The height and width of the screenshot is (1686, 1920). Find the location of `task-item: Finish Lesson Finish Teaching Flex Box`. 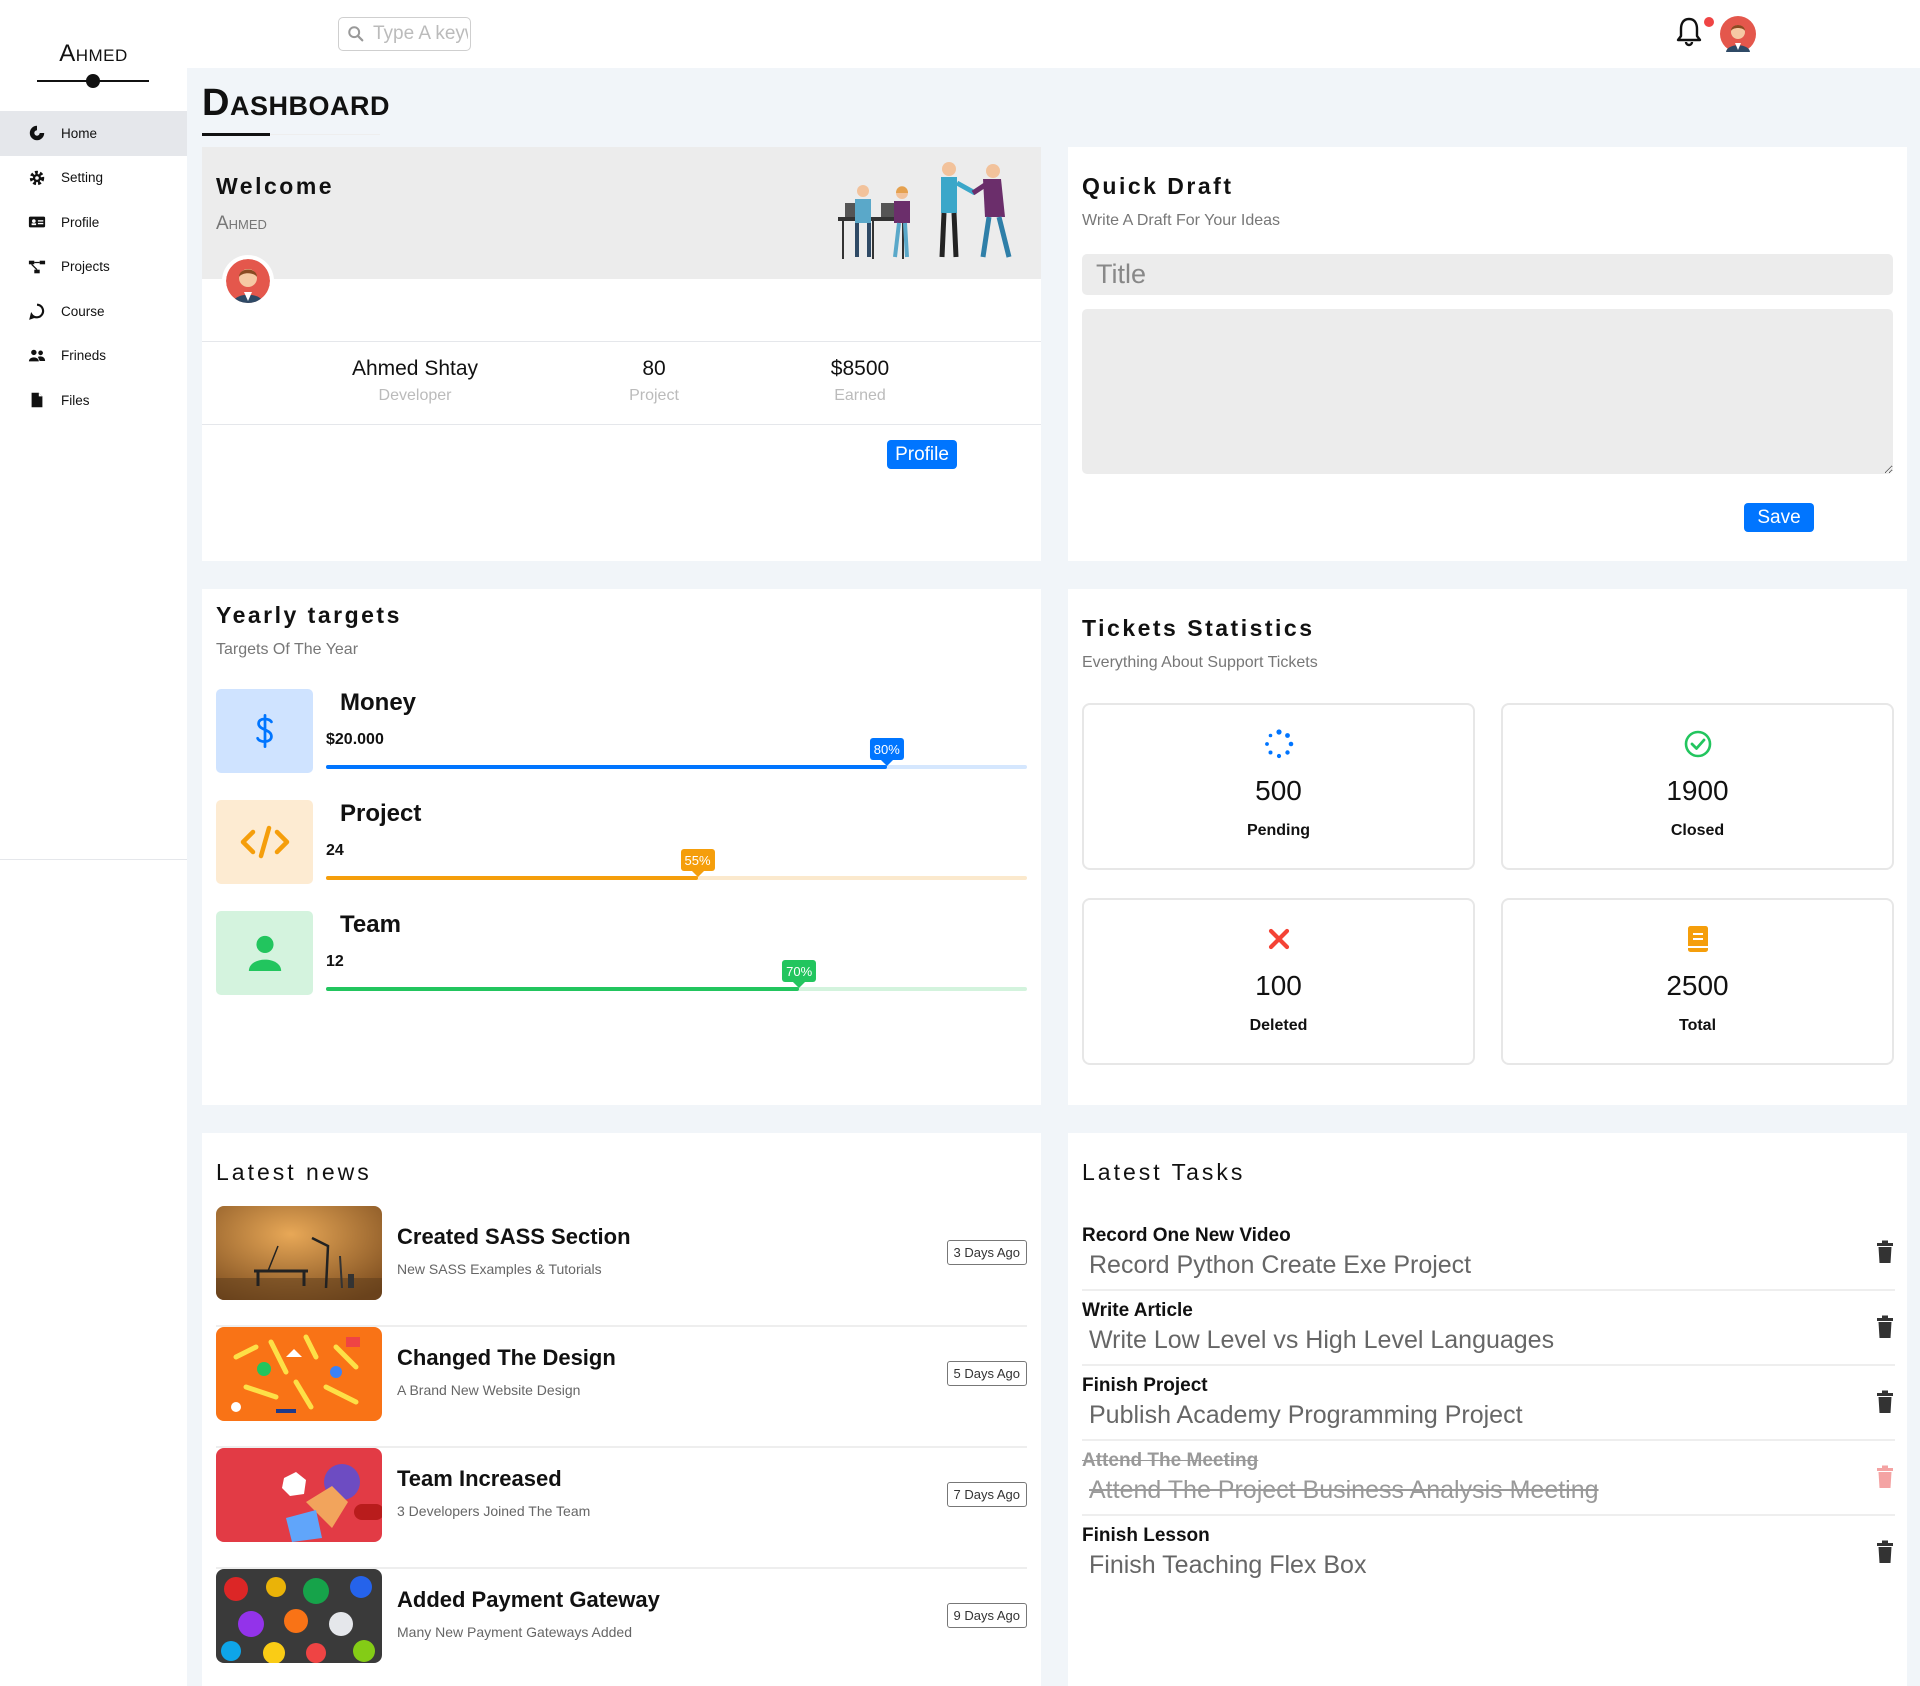

task-item: Finish Lesson Finish Teaching Flex Box is located at coordinates (1488, 1554).